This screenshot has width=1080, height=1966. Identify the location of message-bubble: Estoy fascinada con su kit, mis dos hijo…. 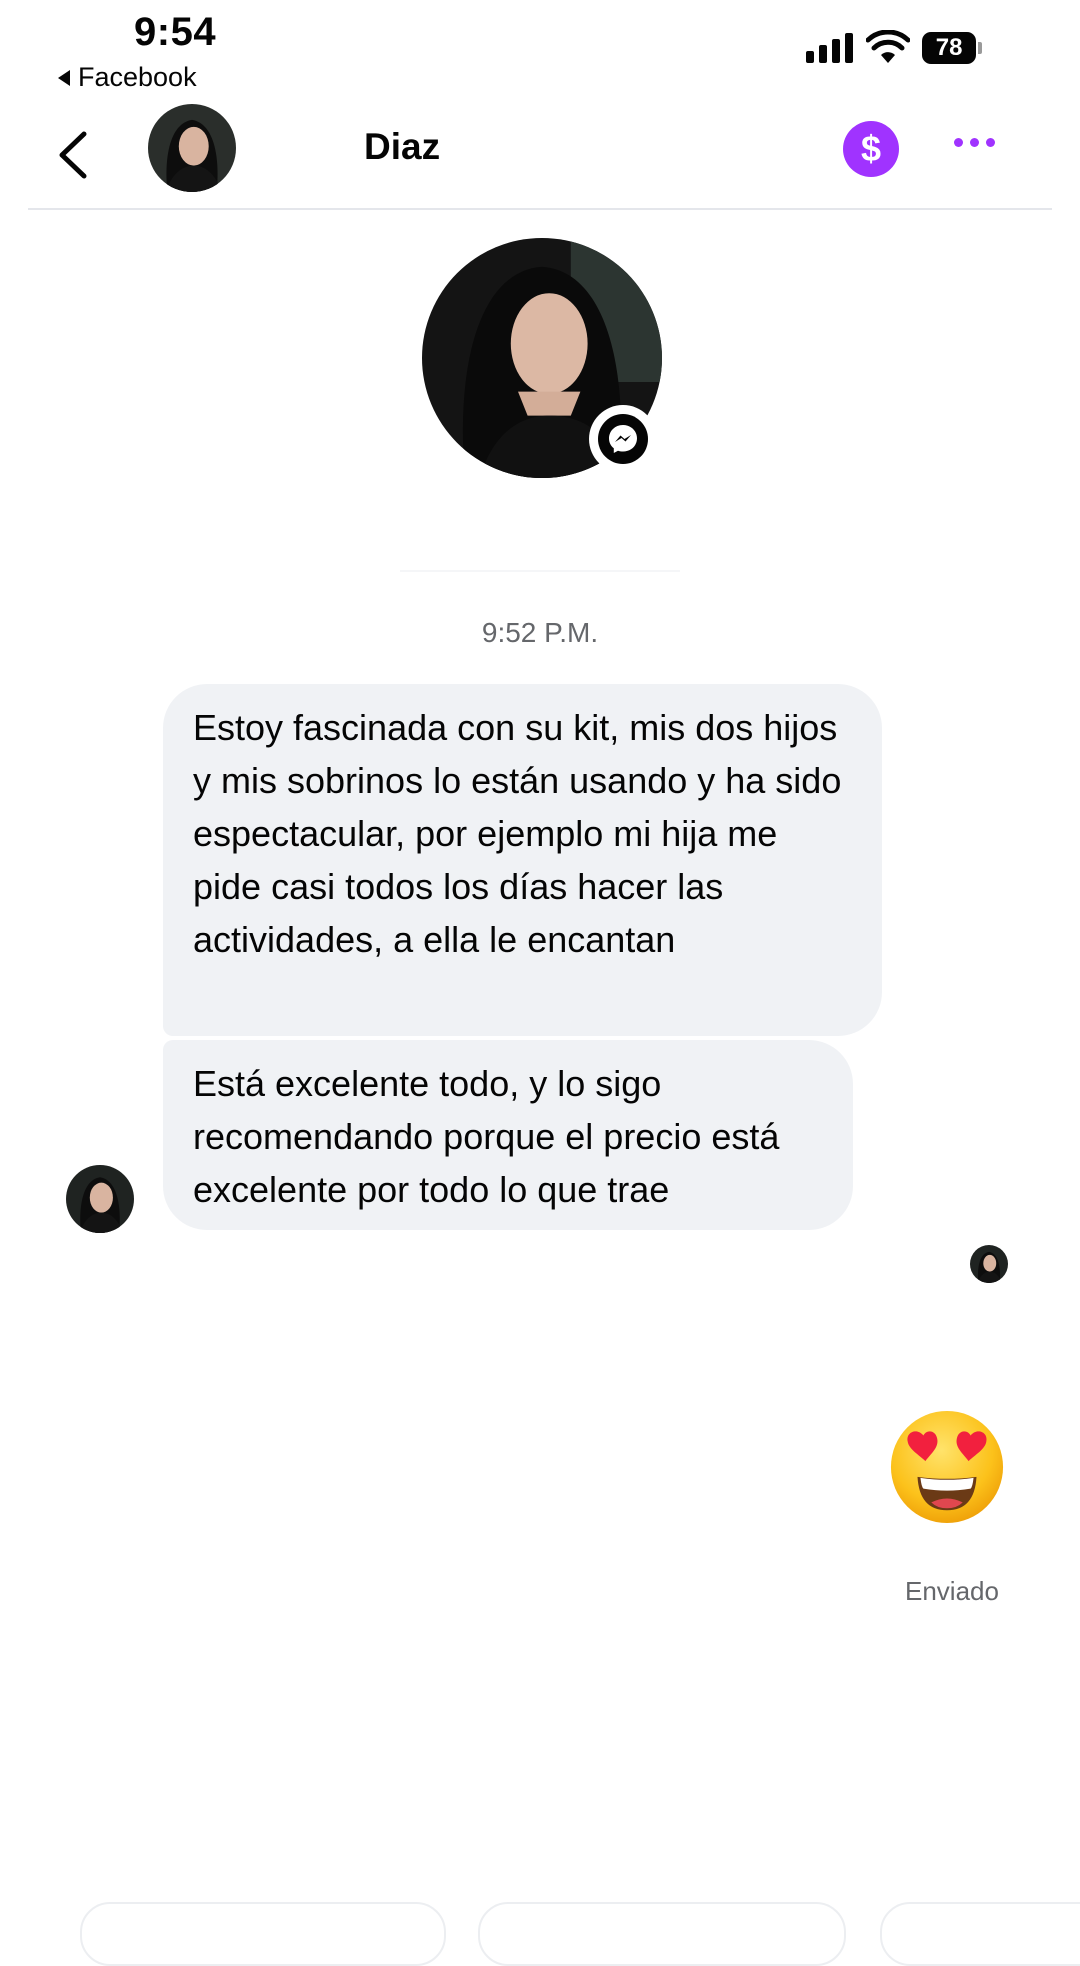
(522, 860).